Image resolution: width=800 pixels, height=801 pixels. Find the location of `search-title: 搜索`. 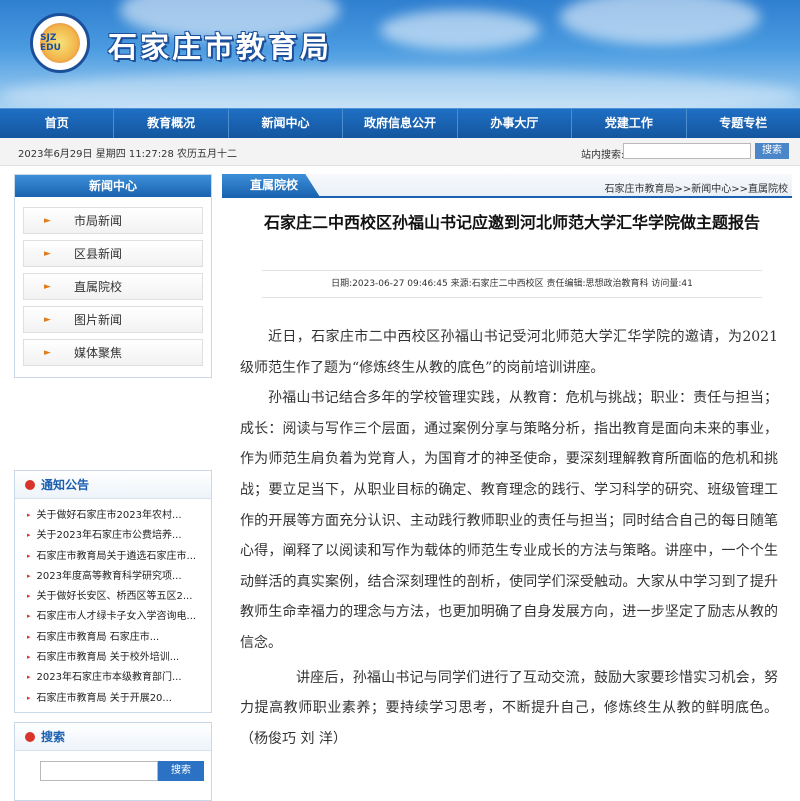

search-title: 搜索 is located at coordinates (53, 737).